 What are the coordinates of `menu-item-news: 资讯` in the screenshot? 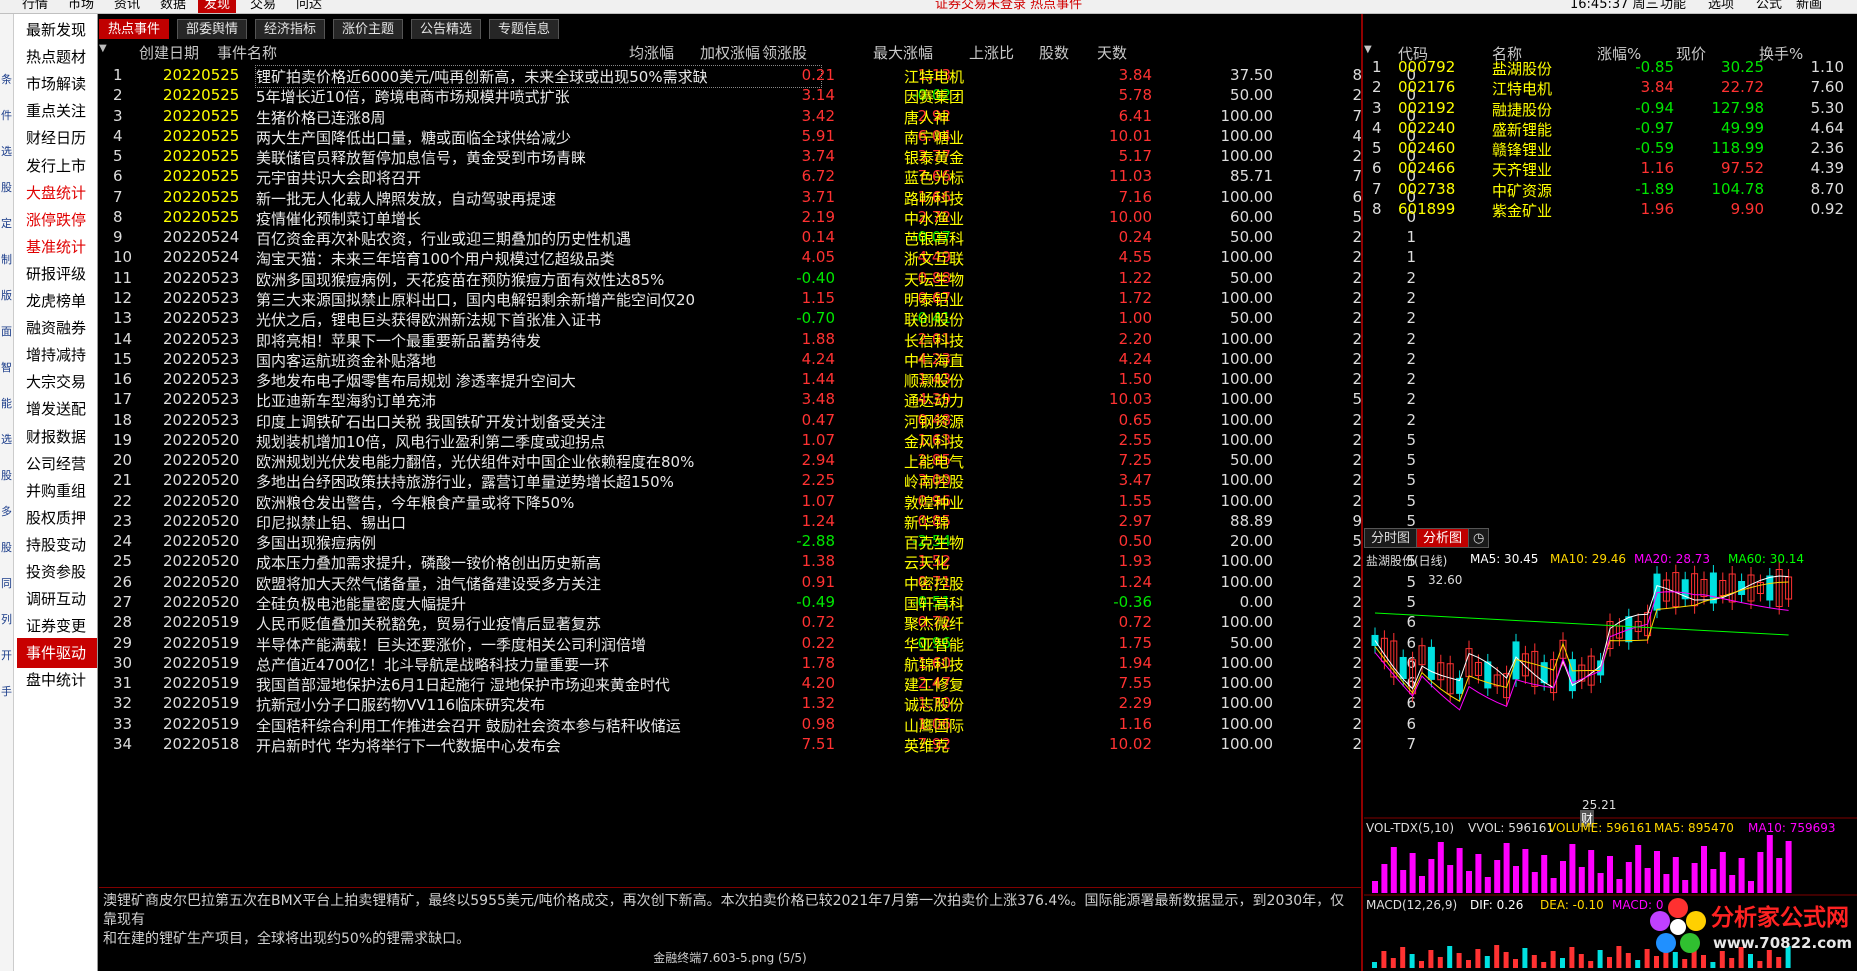 It's located at (127, 6).